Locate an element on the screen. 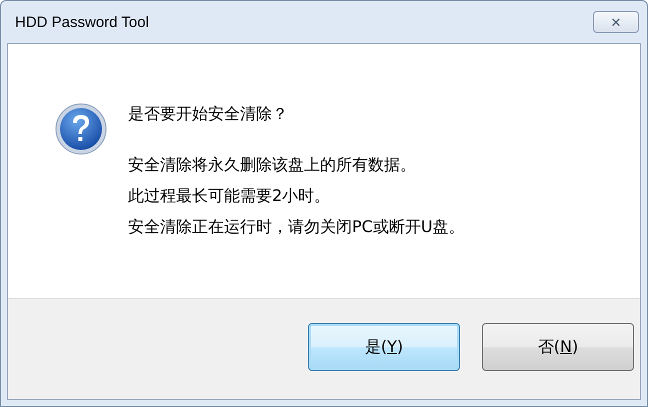 The width and height of the screenshot is (648, 407). question-icon is located at coordinates (81, 129).